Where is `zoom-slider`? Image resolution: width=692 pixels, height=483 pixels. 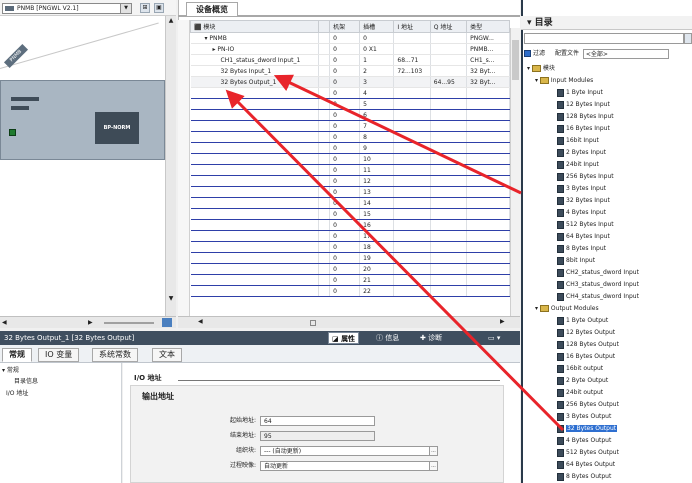
zoom-slider is located at coordinates (129, 323).